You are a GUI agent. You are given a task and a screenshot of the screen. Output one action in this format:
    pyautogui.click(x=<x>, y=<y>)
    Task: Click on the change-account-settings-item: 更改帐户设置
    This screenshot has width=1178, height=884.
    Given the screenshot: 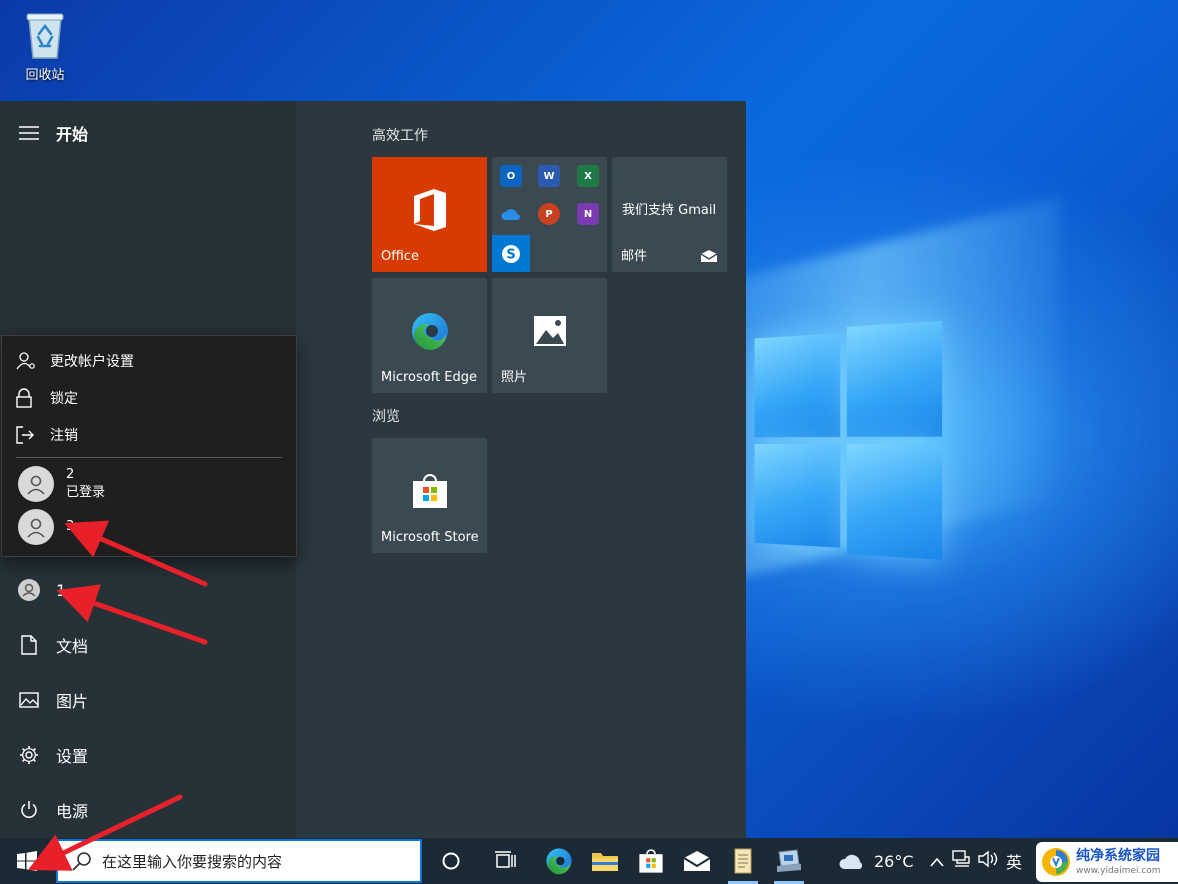 What is the action you would take?
    pyautogui.click(x=75, y=361)
    